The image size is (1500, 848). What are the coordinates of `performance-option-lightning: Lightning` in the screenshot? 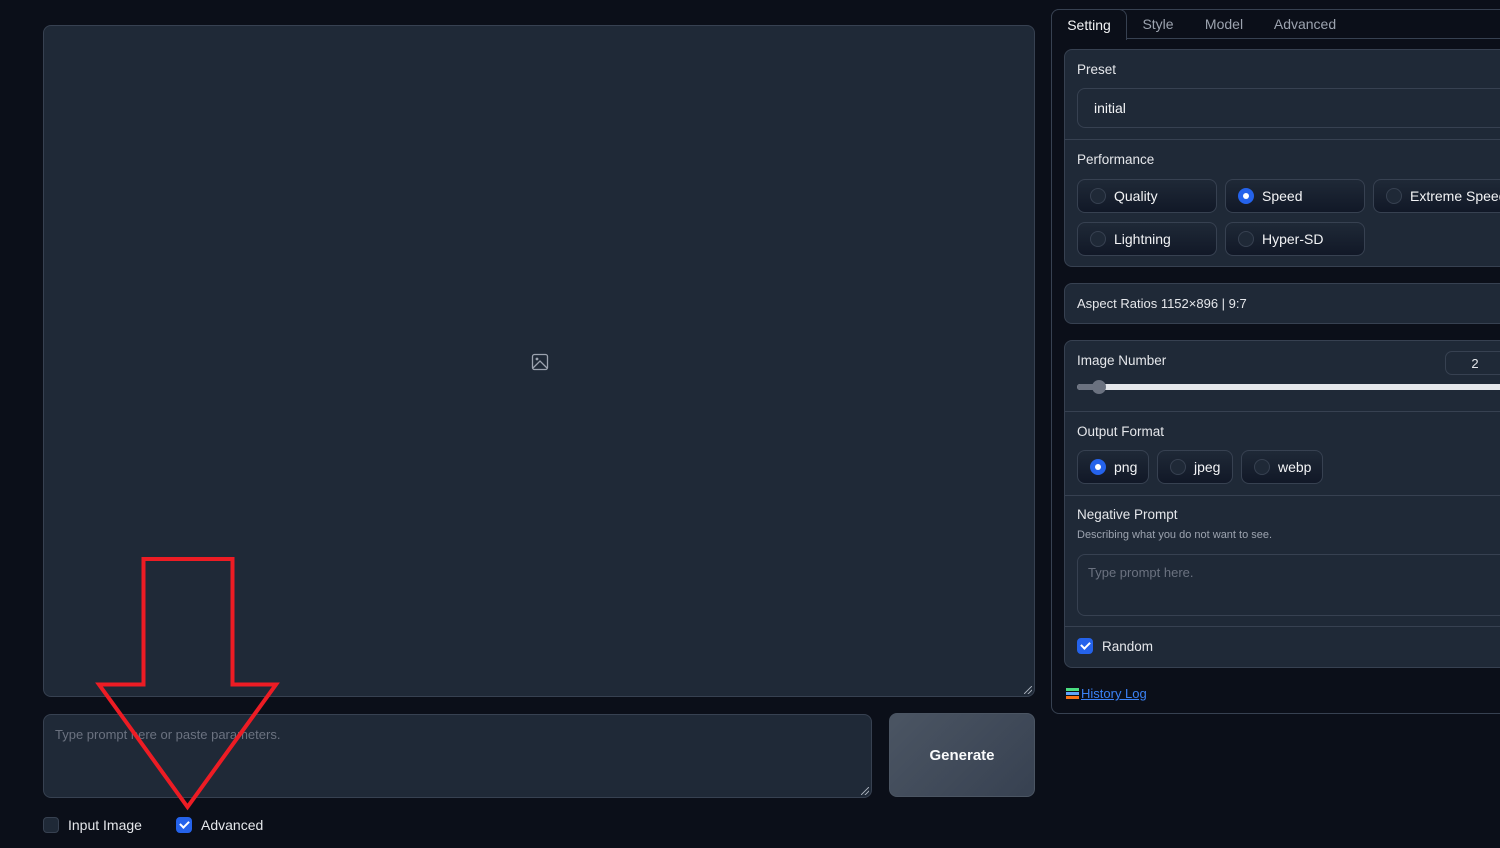 It's located at (1147, 239).